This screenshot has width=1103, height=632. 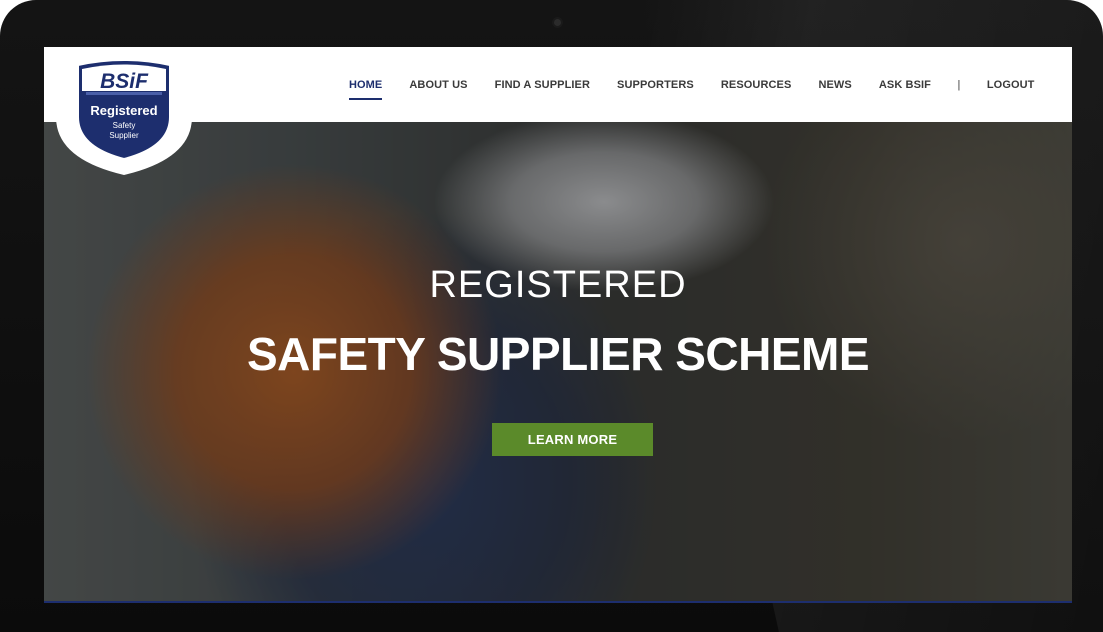 I want to click on nav-resources: RESOURCES, so click(x=756, y=85).